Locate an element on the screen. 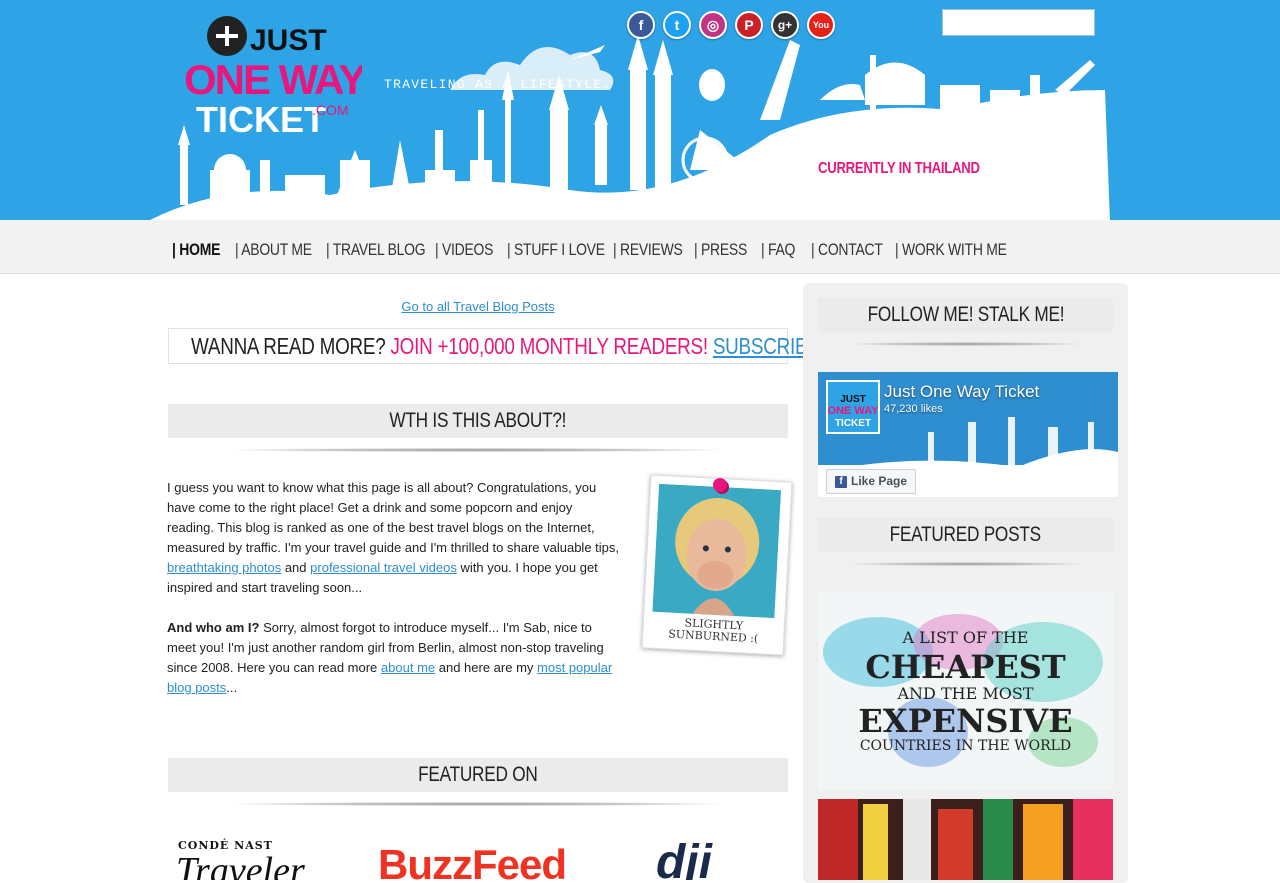 The image size is (1280, 883). heart-pin-icon is located at coordinates (720, 485).